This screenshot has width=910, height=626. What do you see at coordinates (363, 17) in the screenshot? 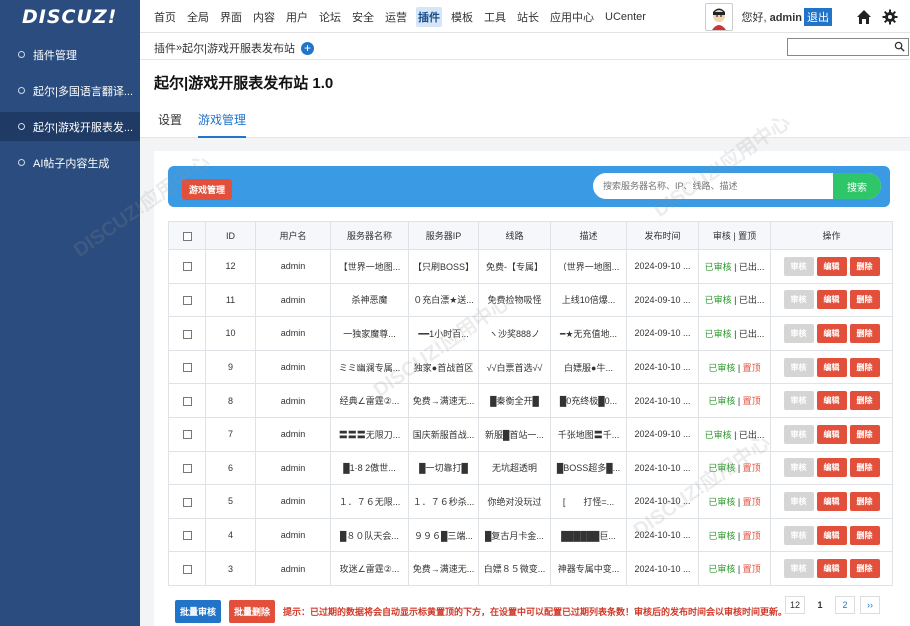
I see `nav-item: 安全` at bounding box center [363, 17].